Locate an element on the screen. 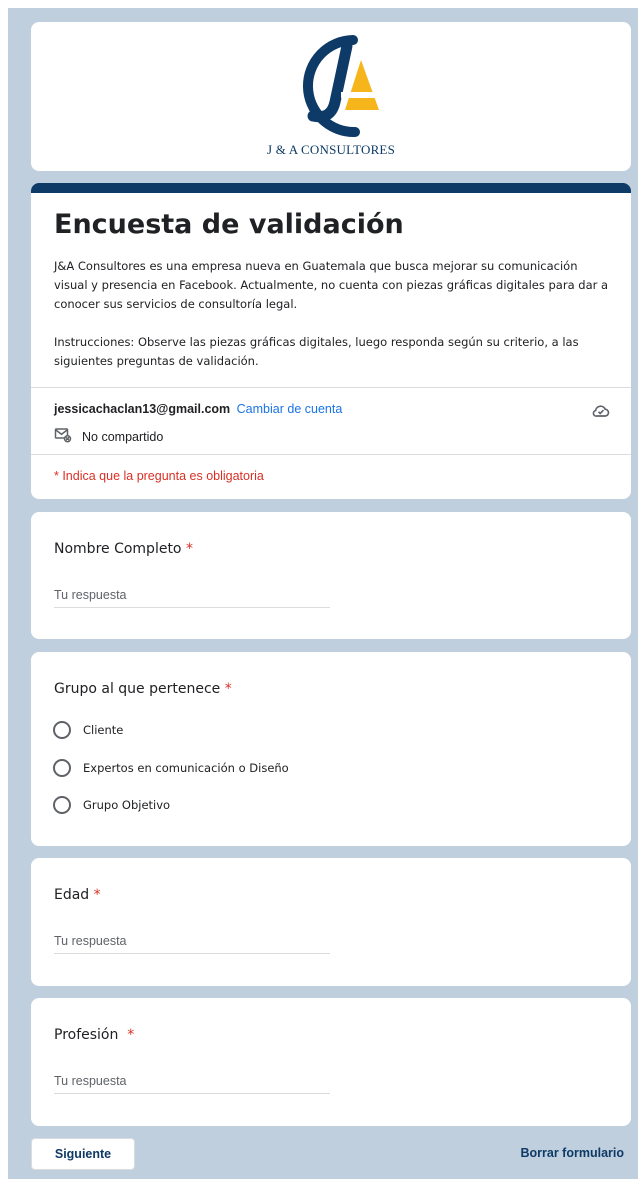  cloud-saved-icon is located at coordinates (601, 413).